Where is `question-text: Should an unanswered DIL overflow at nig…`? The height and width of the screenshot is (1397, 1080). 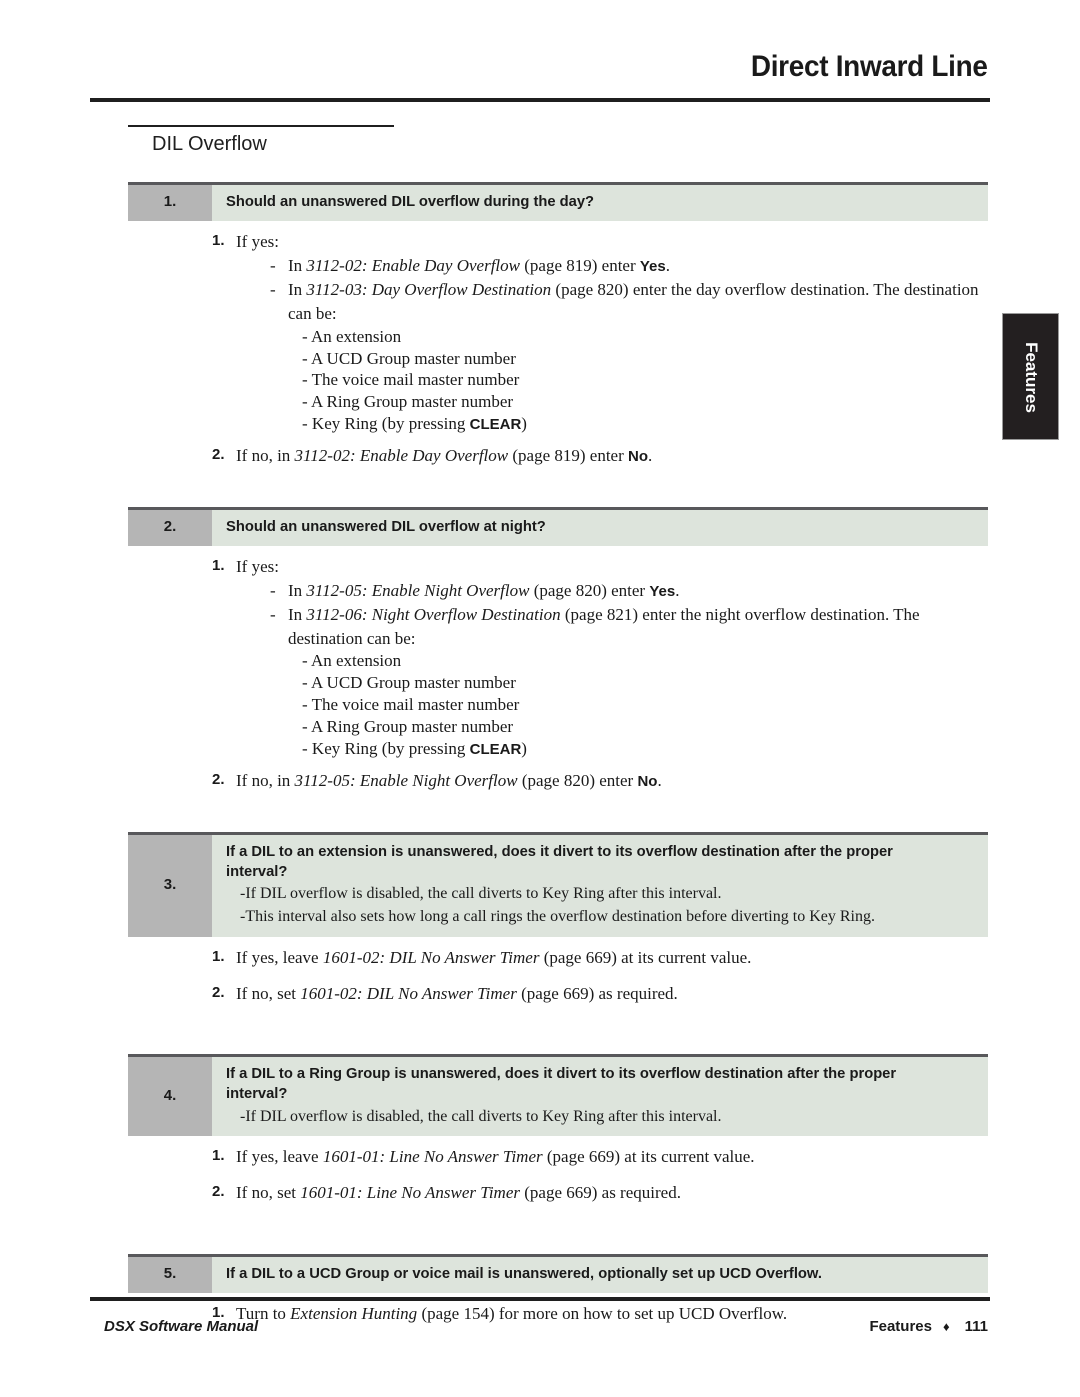
question-text: Should an unanswered DIL overflow at nig… is located at coordinates (386, 526).